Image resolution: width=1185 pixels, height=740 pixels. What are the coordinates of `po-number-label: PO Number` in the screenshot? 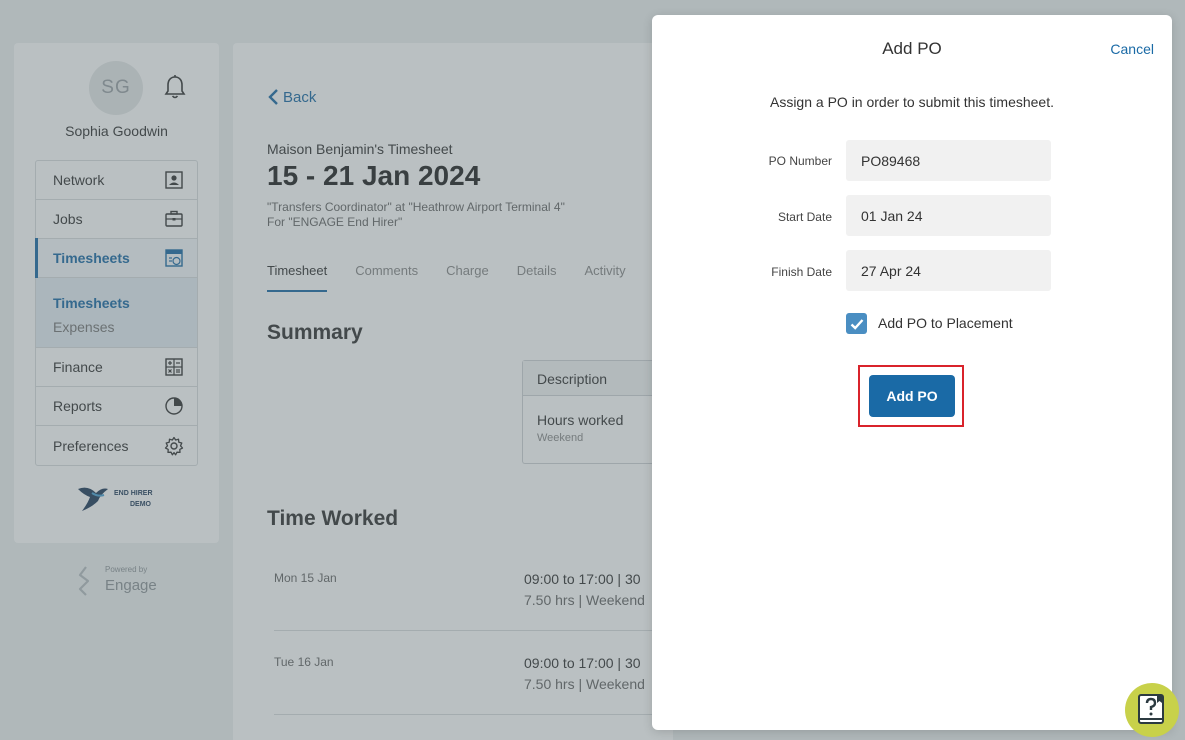 It's located at (800, 161).